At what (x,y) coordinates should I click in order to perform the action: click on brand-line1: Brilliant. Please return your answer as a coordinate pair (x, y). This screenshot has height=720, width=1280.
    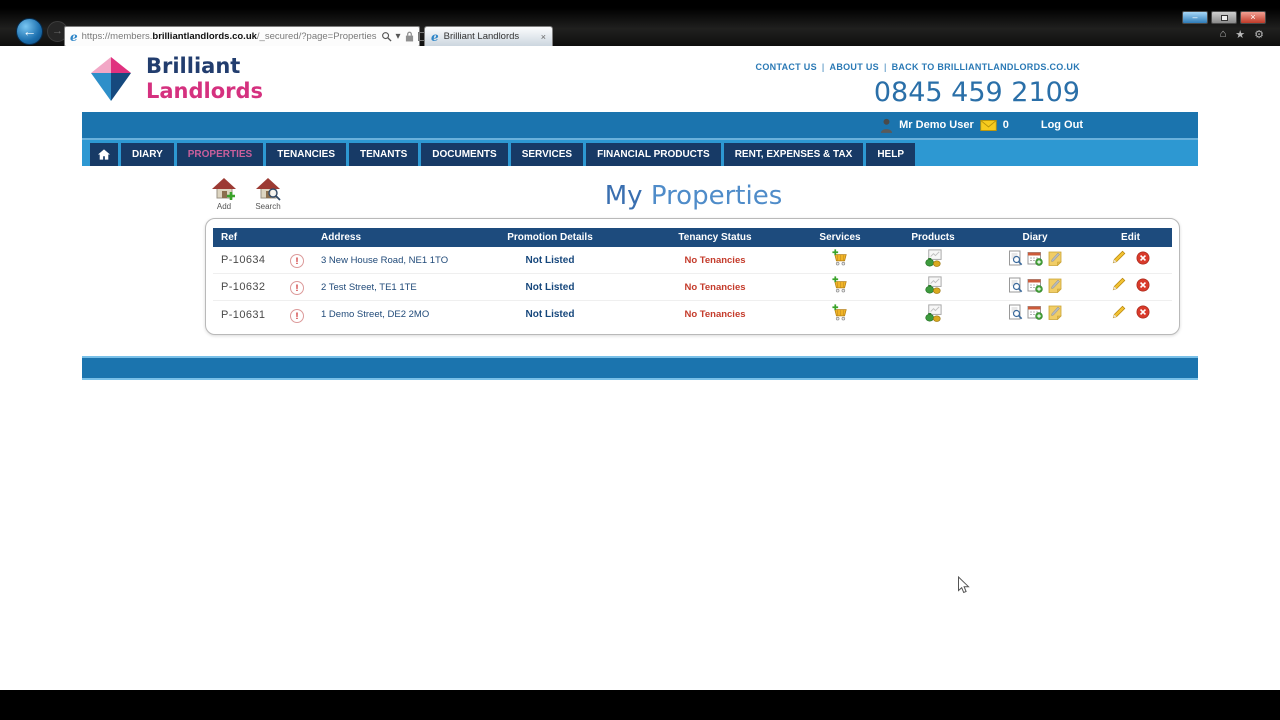
    Looking at the image, I should click on (193, 66).